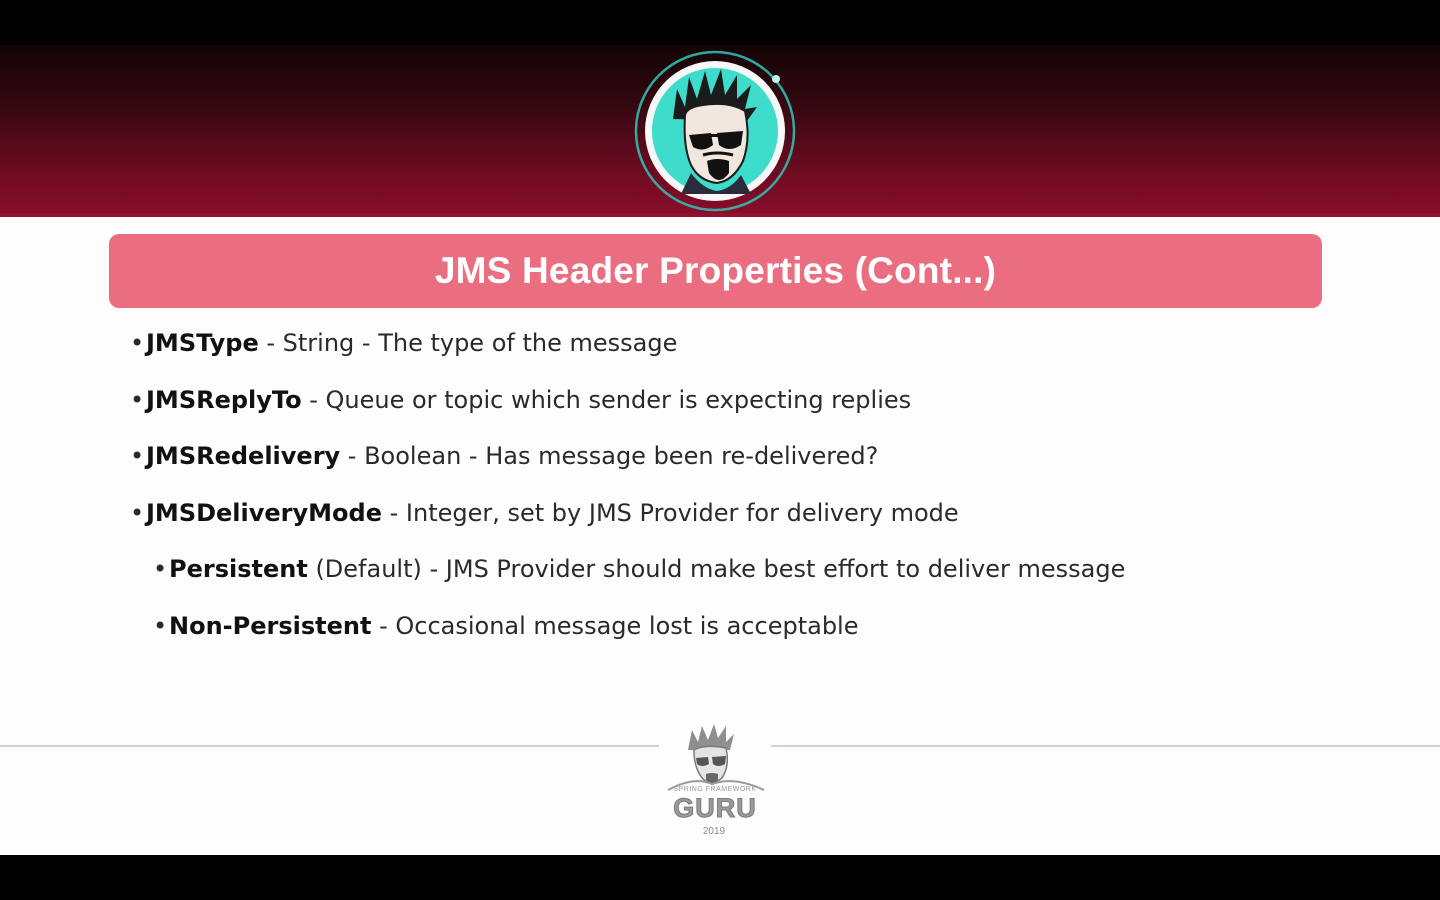  Describe the element at coordinates (720, 877) in the screenshot. I see `letterbox-bottom` at that location.